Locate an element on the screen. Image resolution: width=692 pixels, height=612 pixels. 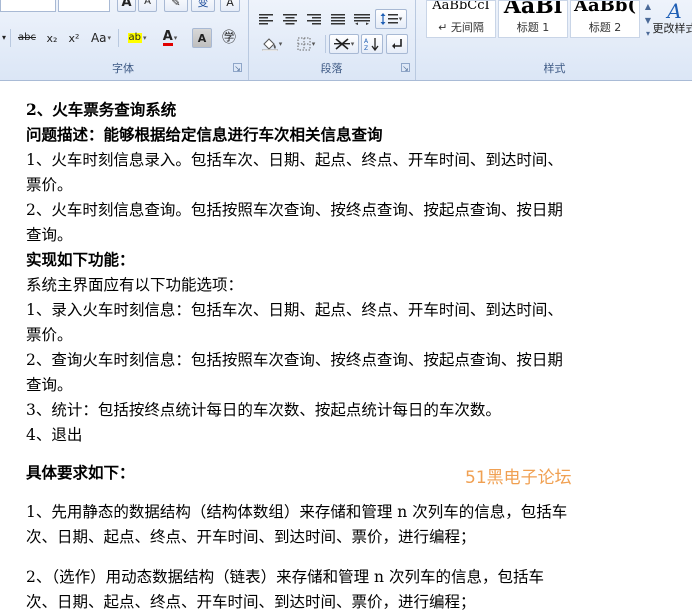
font-group-label: 字体 is located at coordinates (123, 69).